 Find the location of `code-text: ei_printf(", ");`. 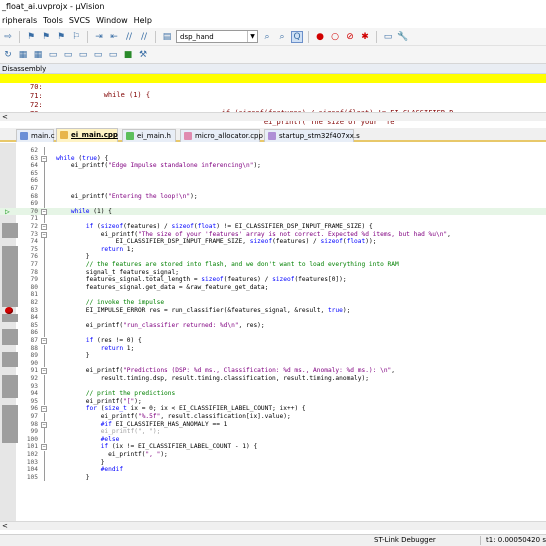

code-text: ei_printf(", "); is located at coordinates (112, 455).